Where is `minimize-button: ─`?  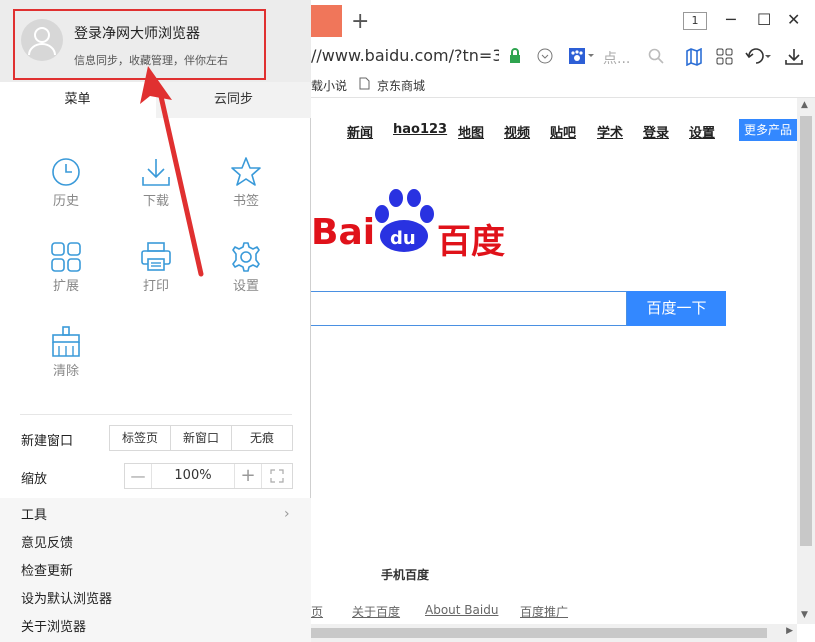
minimize-button: ─ is located at coordinates (731, 19).